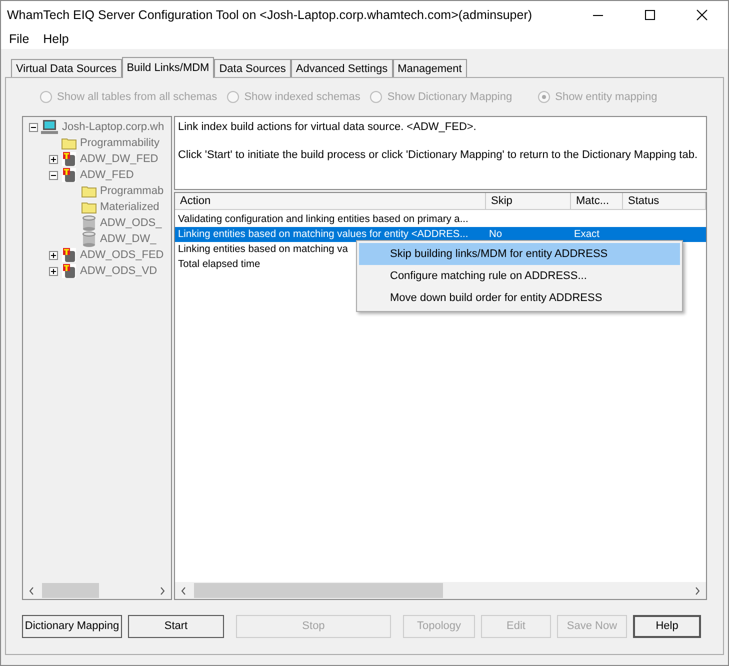 The image size is (729, 666). I want to click on table-cell: Exact, so click(587, 234).